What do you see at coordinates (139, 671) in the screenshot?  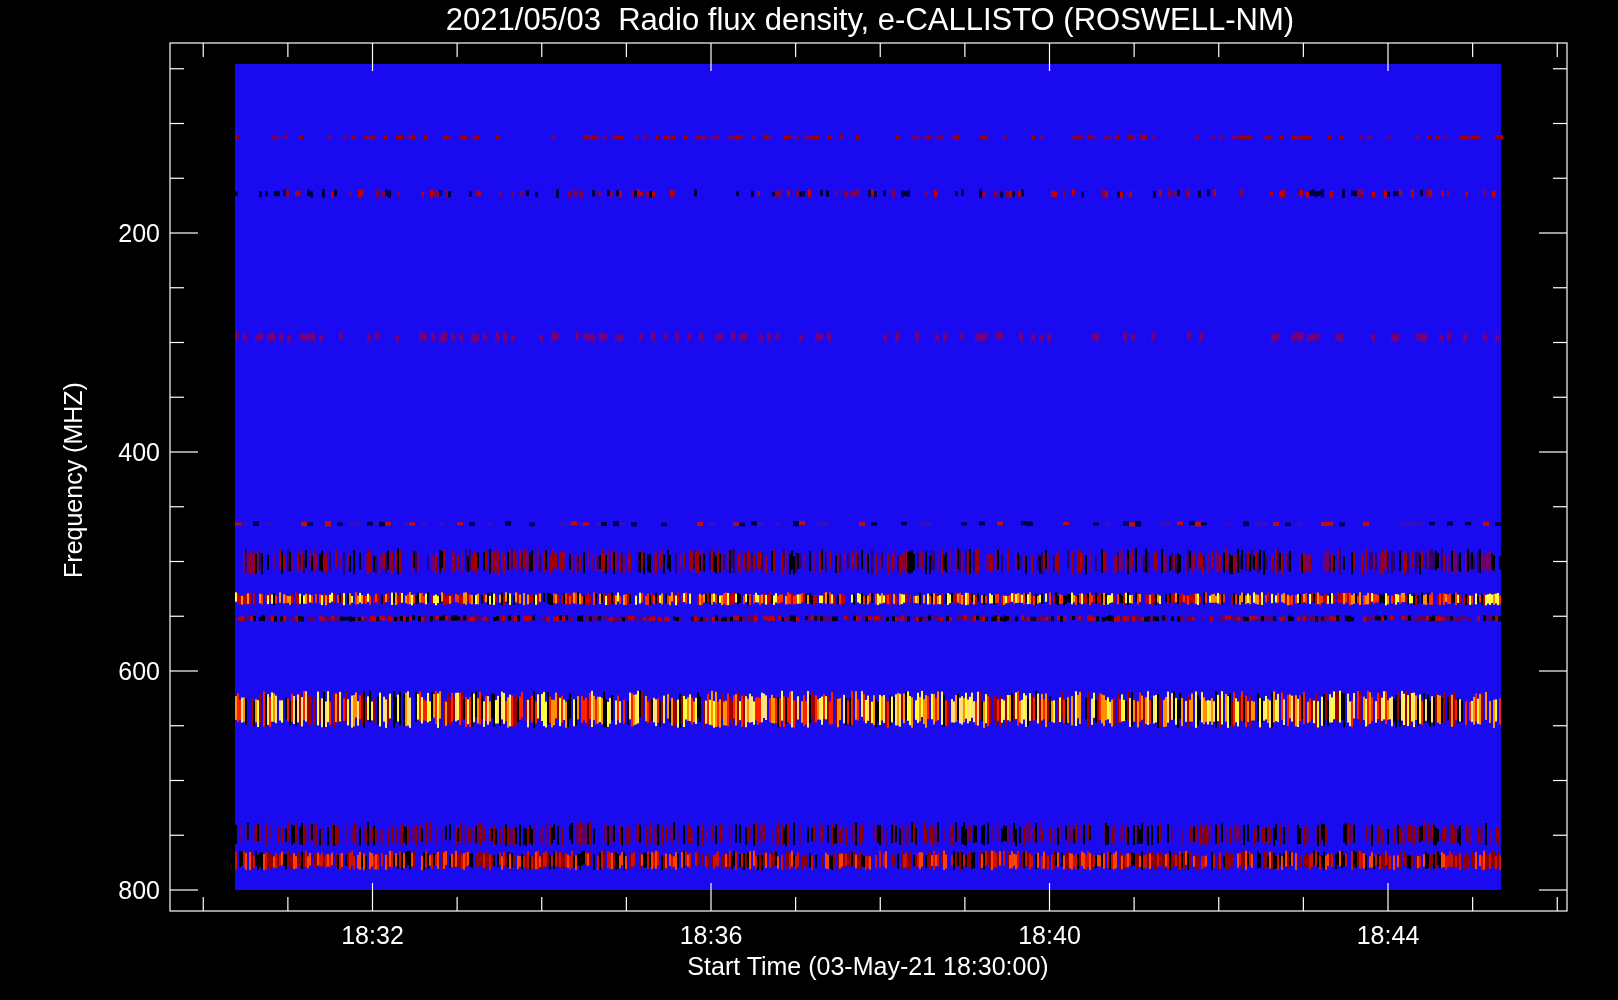 I see `y-tick-label: 600` at bounding box center [139, 671].